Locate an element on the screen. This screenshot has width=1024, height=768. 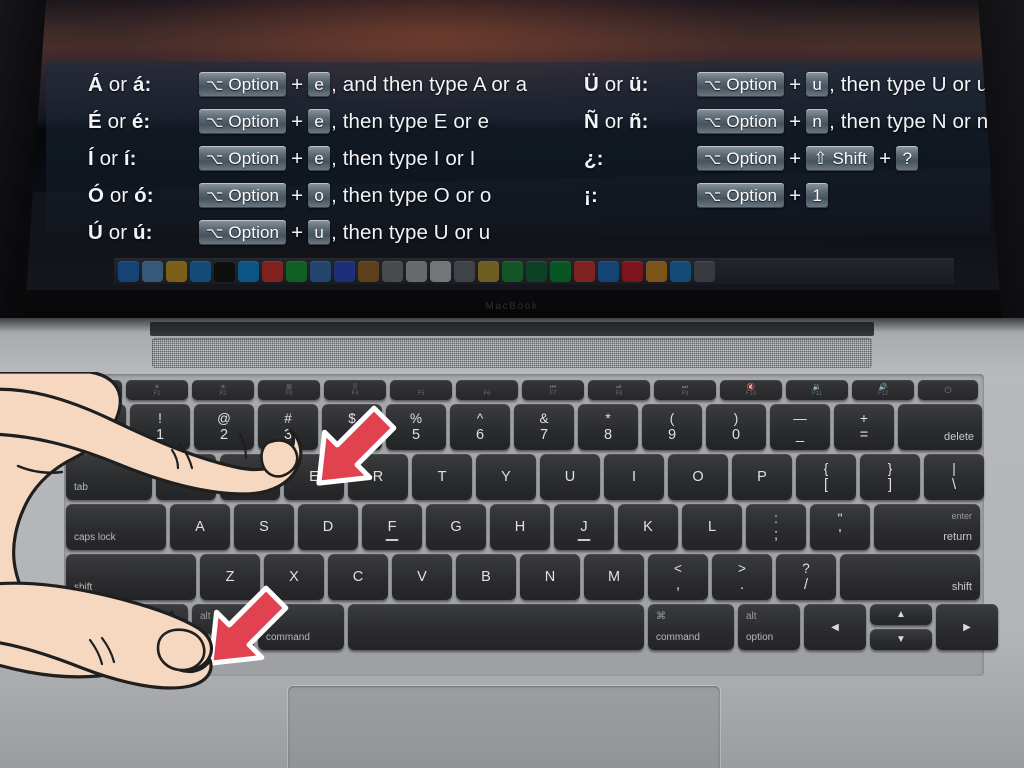
key-k: K is located at coordinates (648, 527).